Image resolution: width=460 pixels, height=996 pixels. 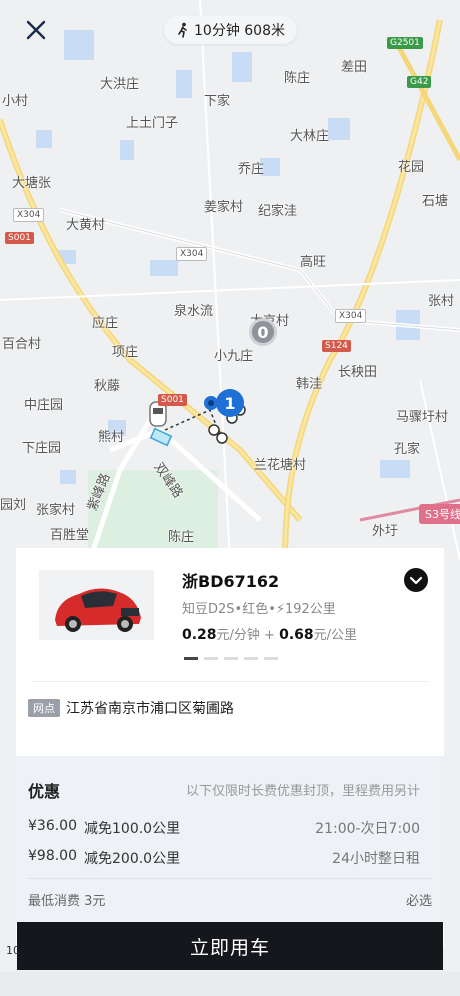 I want to click on promo-note: 以下仅限时长费优惠封顶，里程费用另计, so click(x=302, y=791).